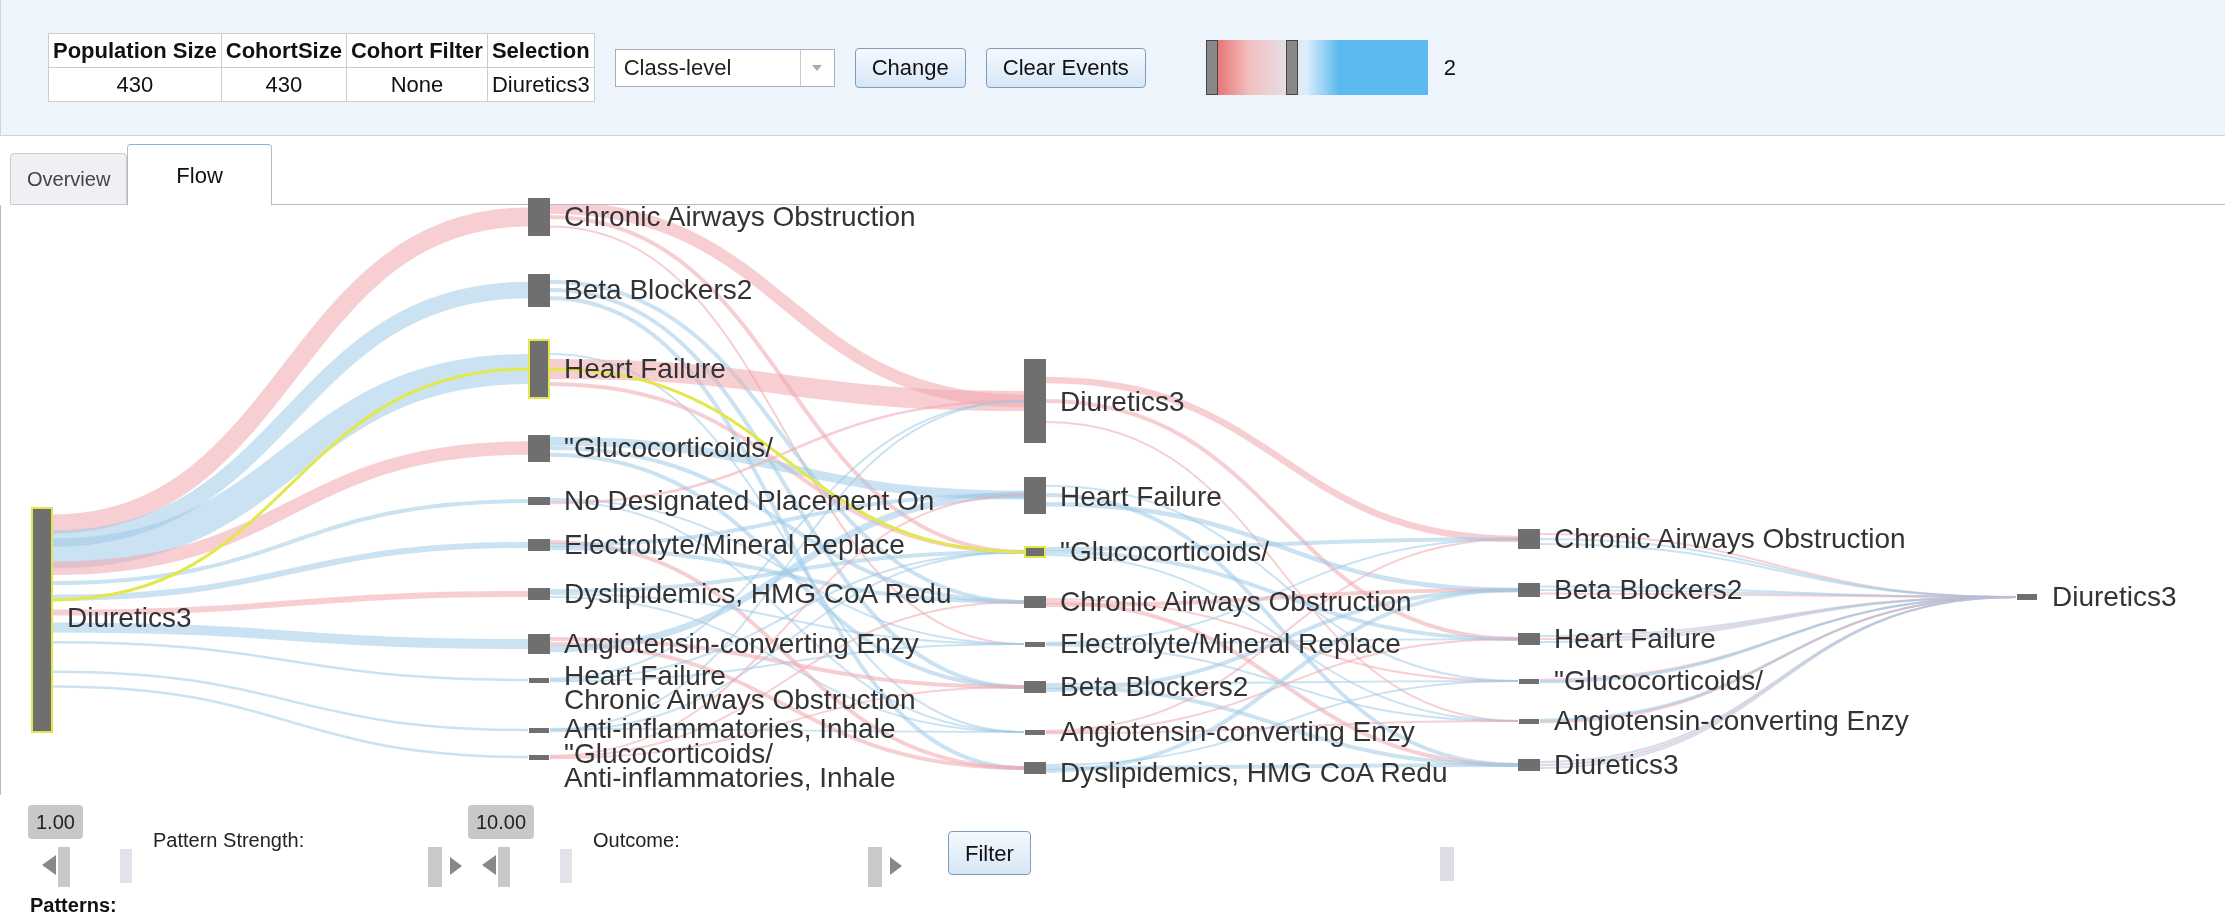  Describe the element at coordinates (501, 822) in the screenshot. I see `slider-value-bubble: 10.00` at that location.